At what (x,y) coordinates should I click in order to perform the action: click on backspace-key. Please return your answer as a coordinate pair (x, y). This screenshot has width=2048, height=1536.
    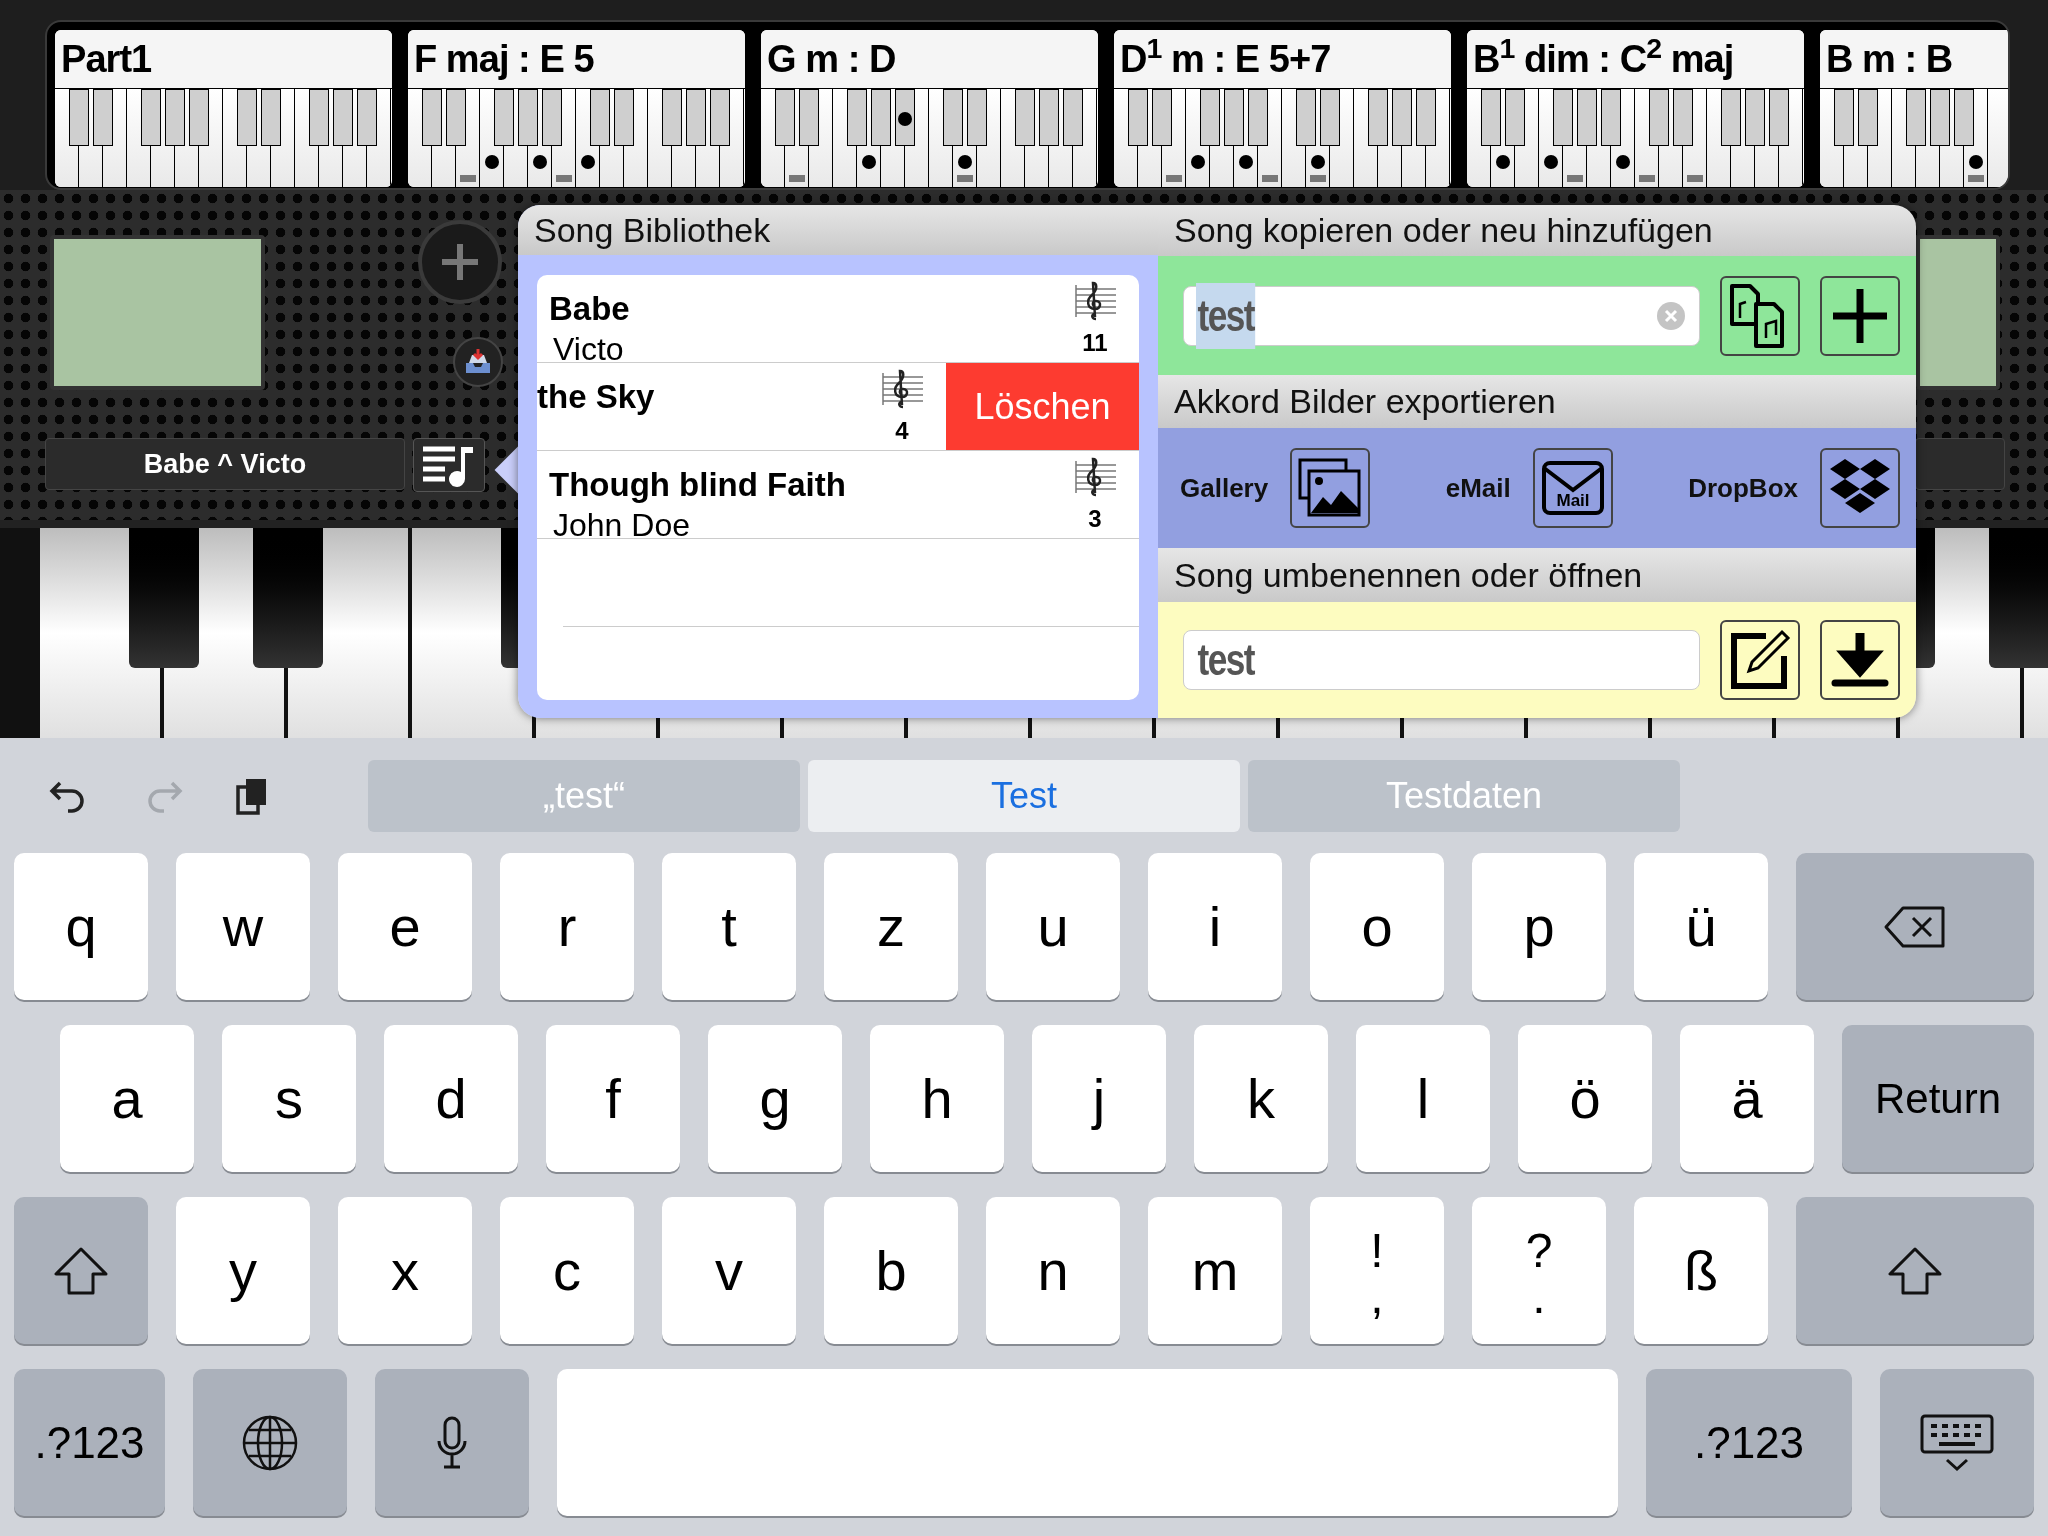
    Looking at the image, I should click on (1915, 926).